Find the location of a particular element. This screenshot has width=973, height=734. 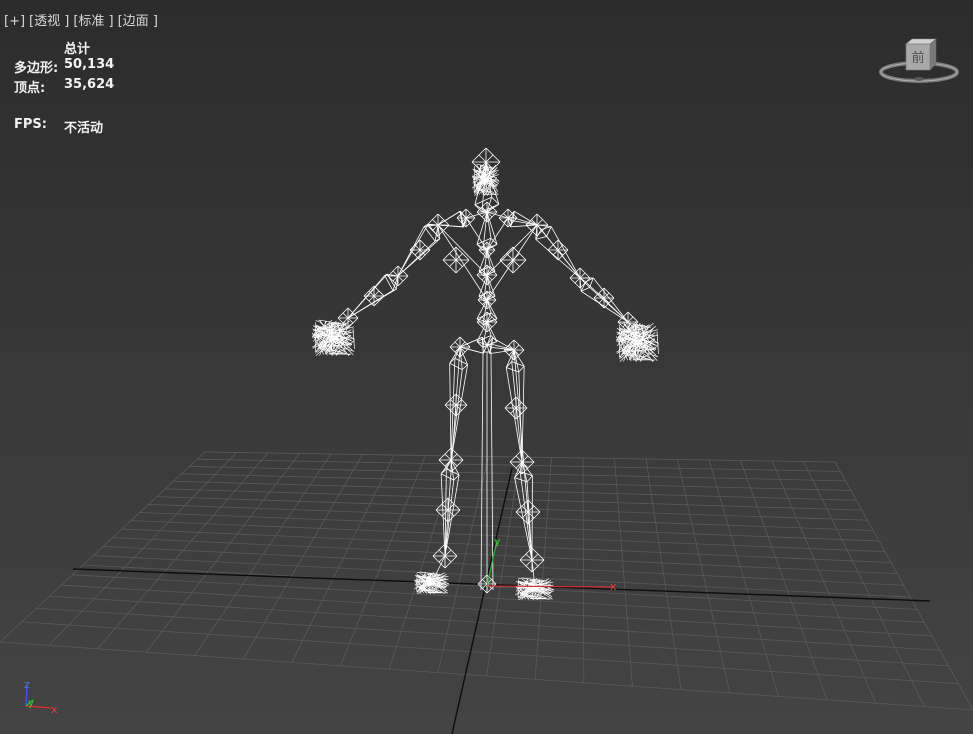

grid-axis-line-x is located at coordinates (501, 585).